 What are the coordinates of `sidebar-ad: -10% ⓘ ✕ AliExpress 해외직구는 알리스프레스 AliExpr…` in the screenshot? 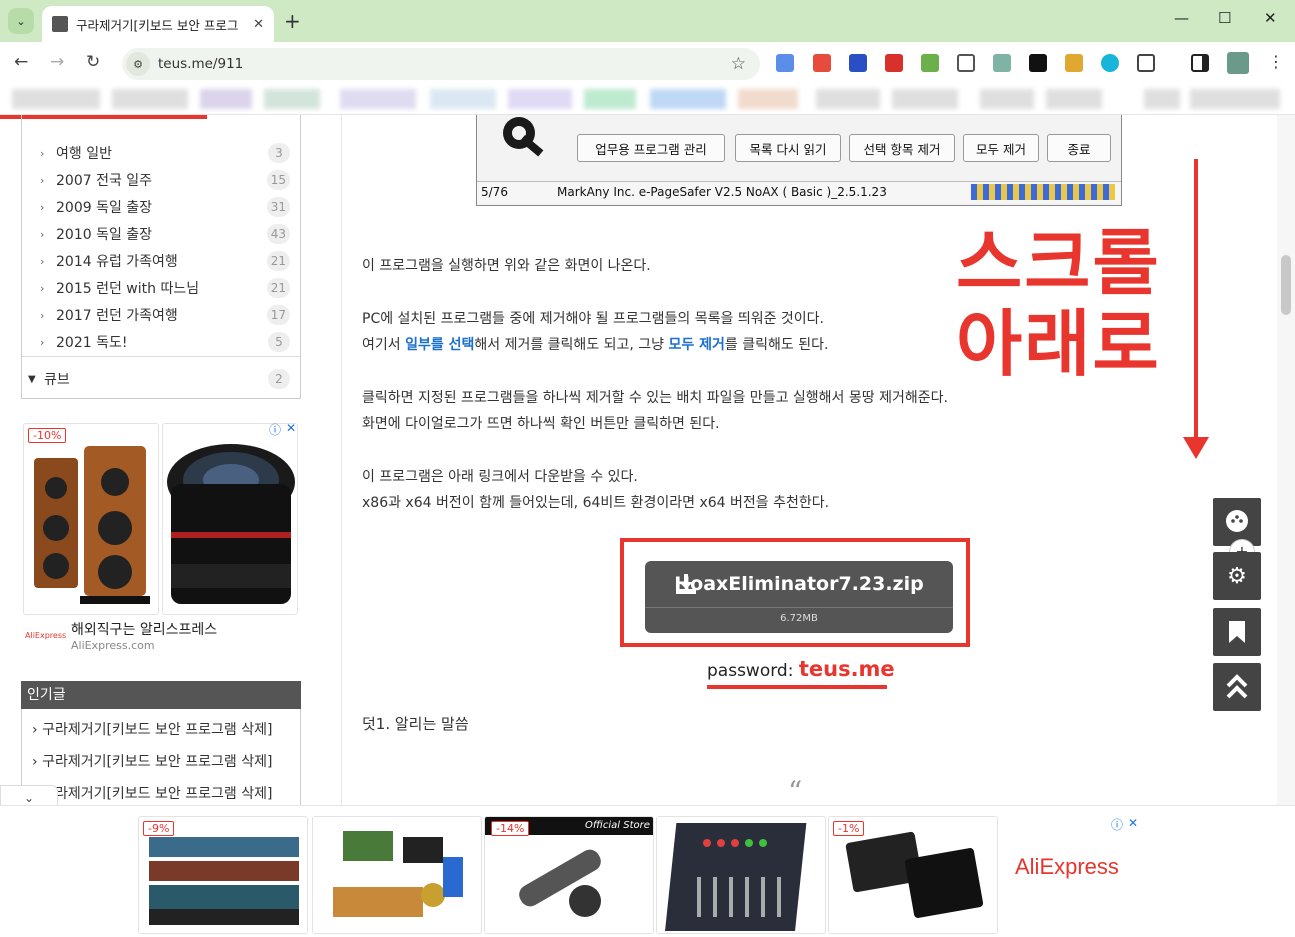 It's located at (161, 541).